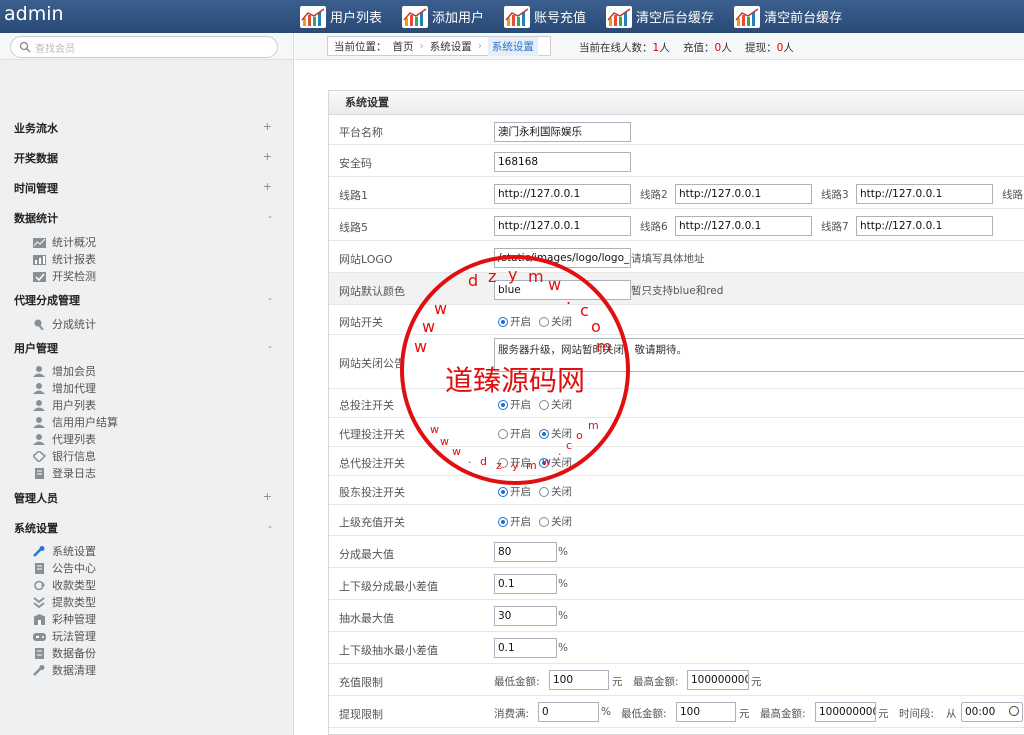  Describe the element at coordinates (555, 521) in the screenshot. I see `upper-recharge-off-radio: 关闭` at that location.